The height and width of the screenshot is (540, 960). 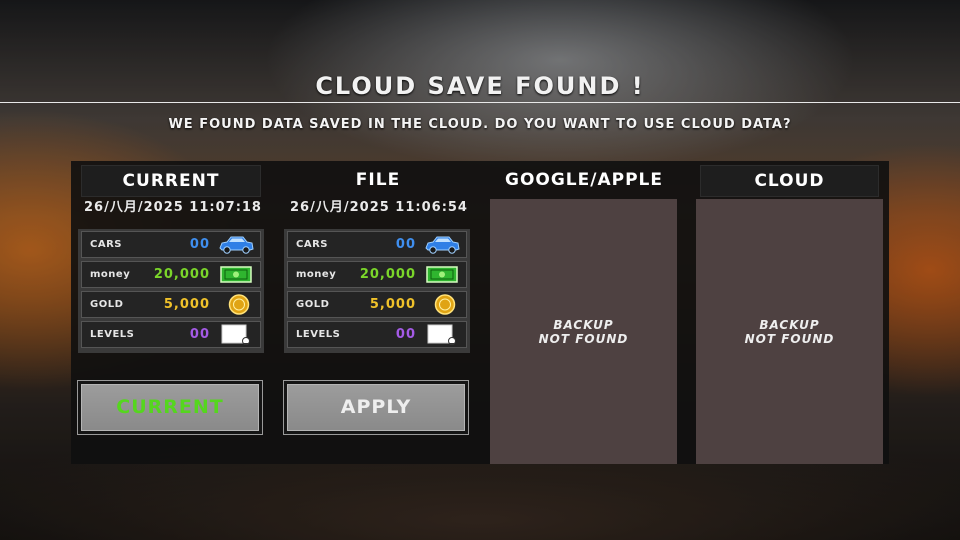 What do you see at coordinates (789, 181) in the screenshot?
I see `column-header-cloud: CLOUD` at bounding box center [789, 181].